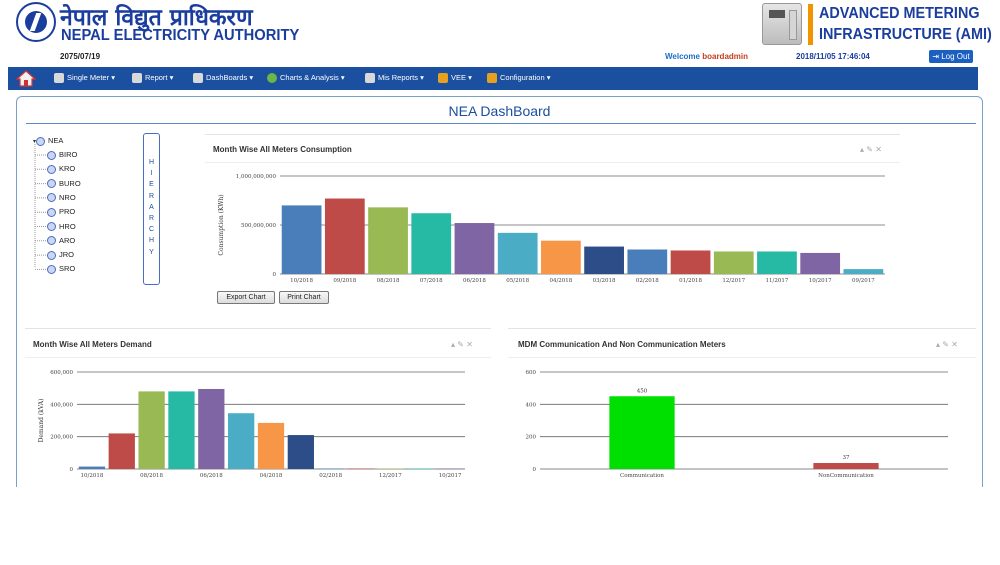 This screenshot has width=1000, height=565. What do you see at coordinates (62, 155) in the screenshot?
I see `tree-node-biro: BIRO` at bounding box center [62, 155].